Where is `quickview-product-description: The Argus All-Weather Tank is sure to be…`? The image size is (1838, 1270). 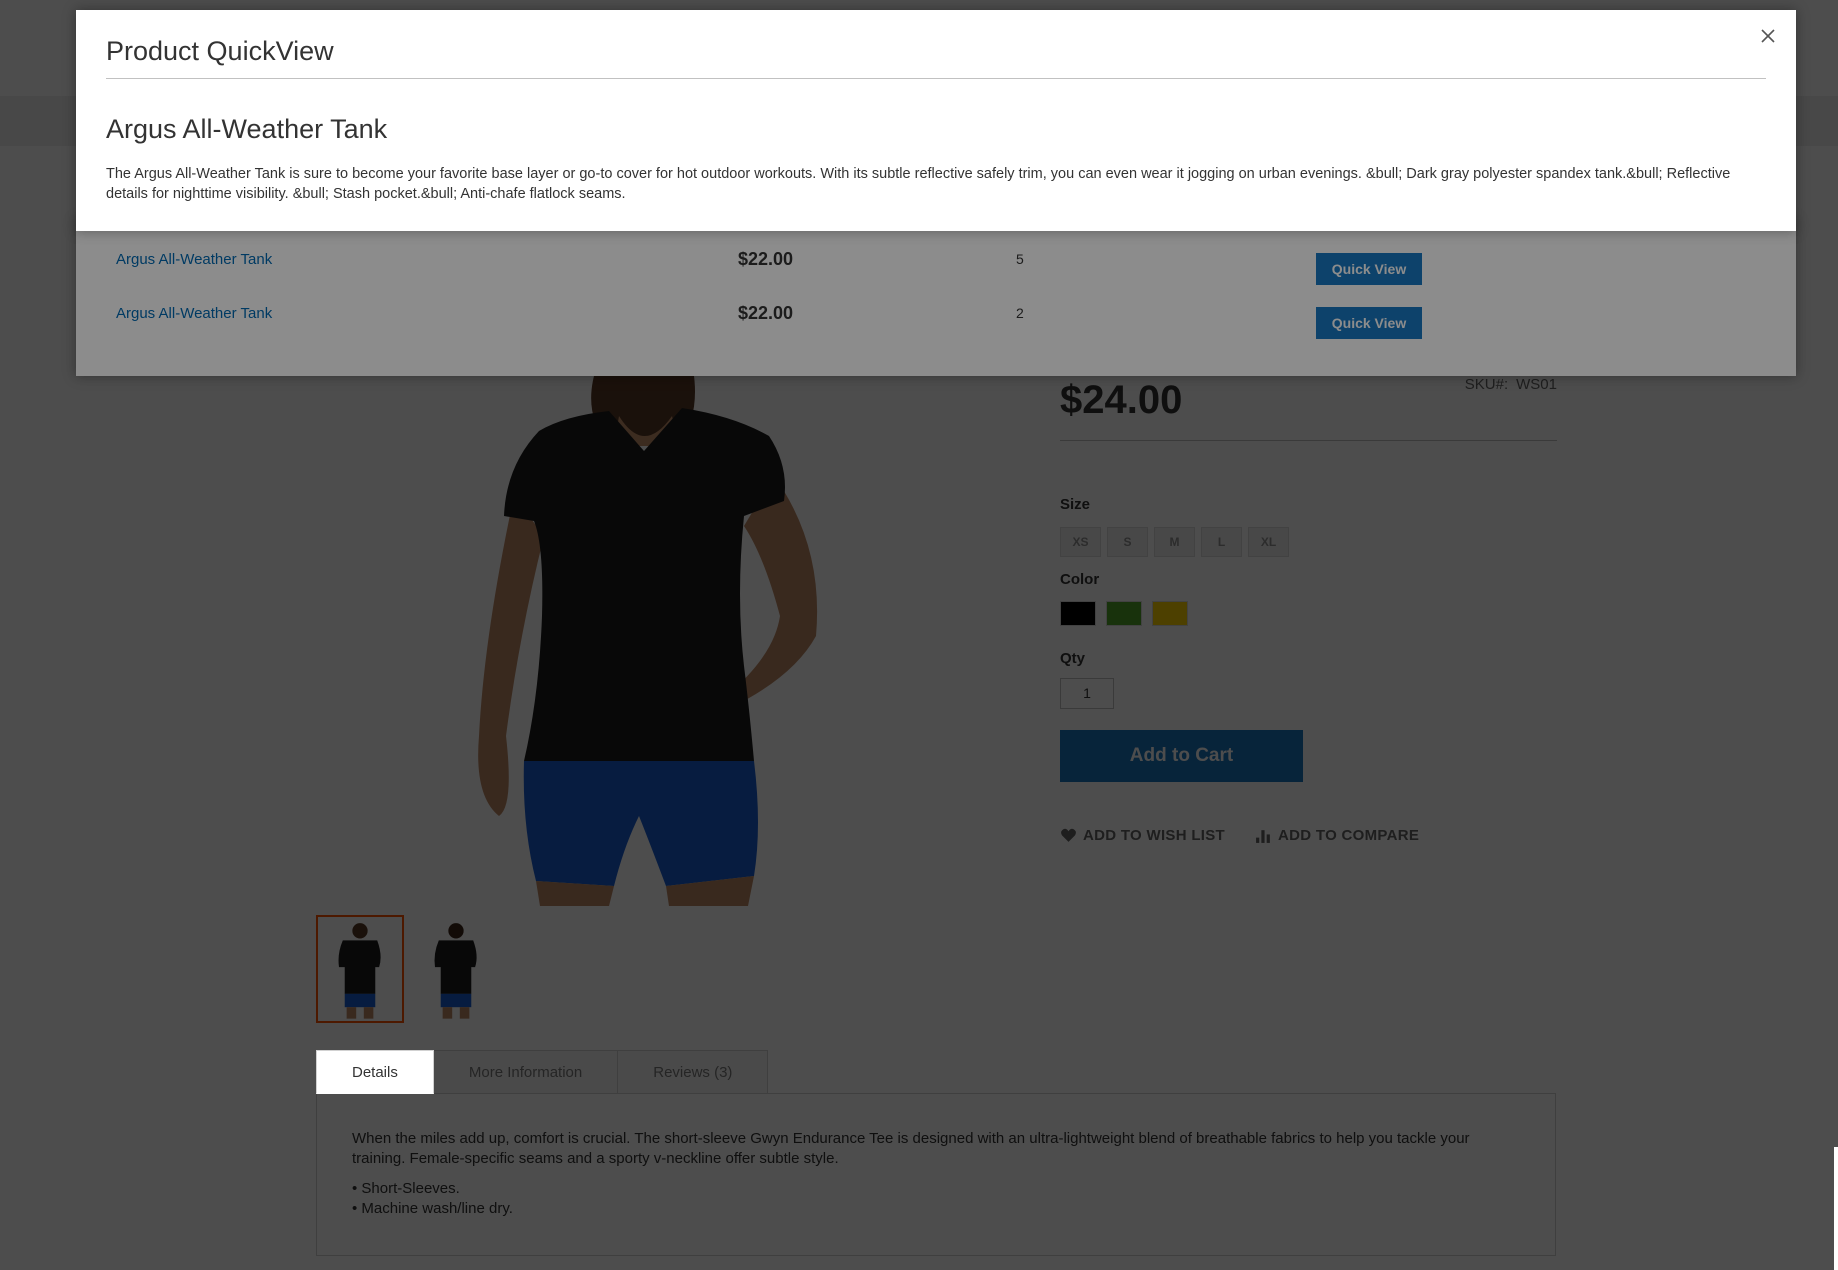
quickview-product-description: The Argus All-Weather Tank is sure to be… is located at coordinates (918, 184).